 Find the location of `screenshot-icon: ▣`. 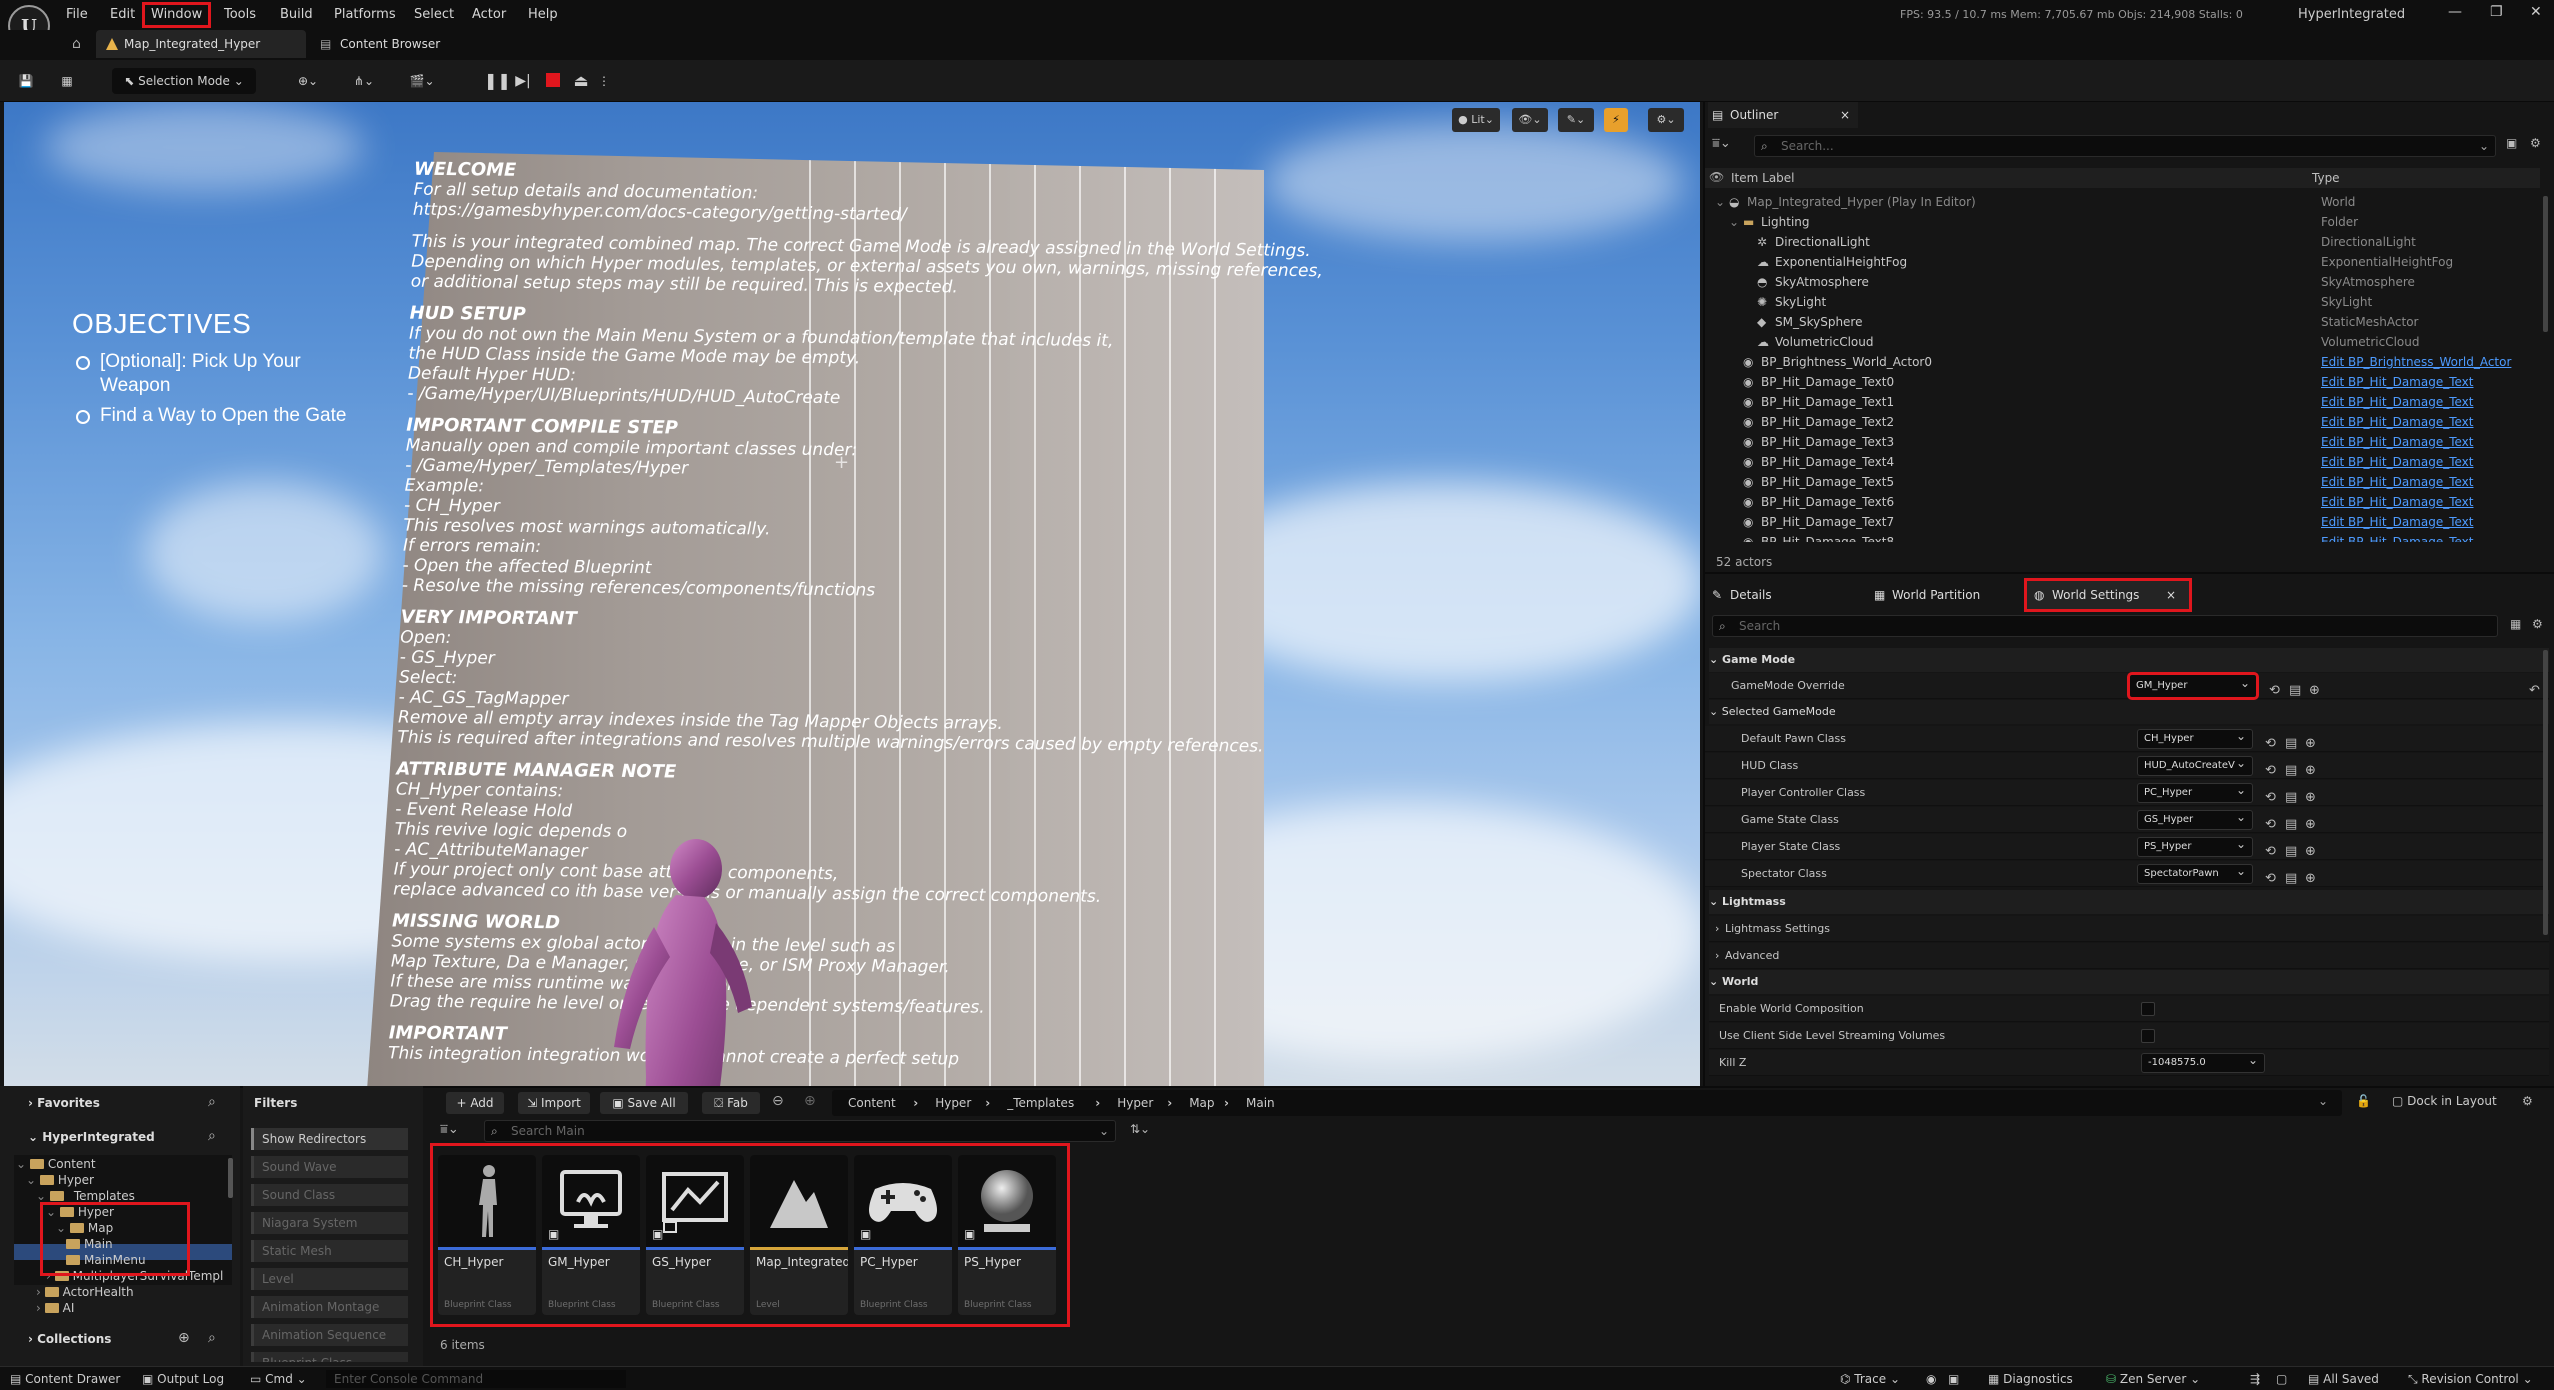

screenshot-icon: ▣ is located at coordinates (1953, 1379).